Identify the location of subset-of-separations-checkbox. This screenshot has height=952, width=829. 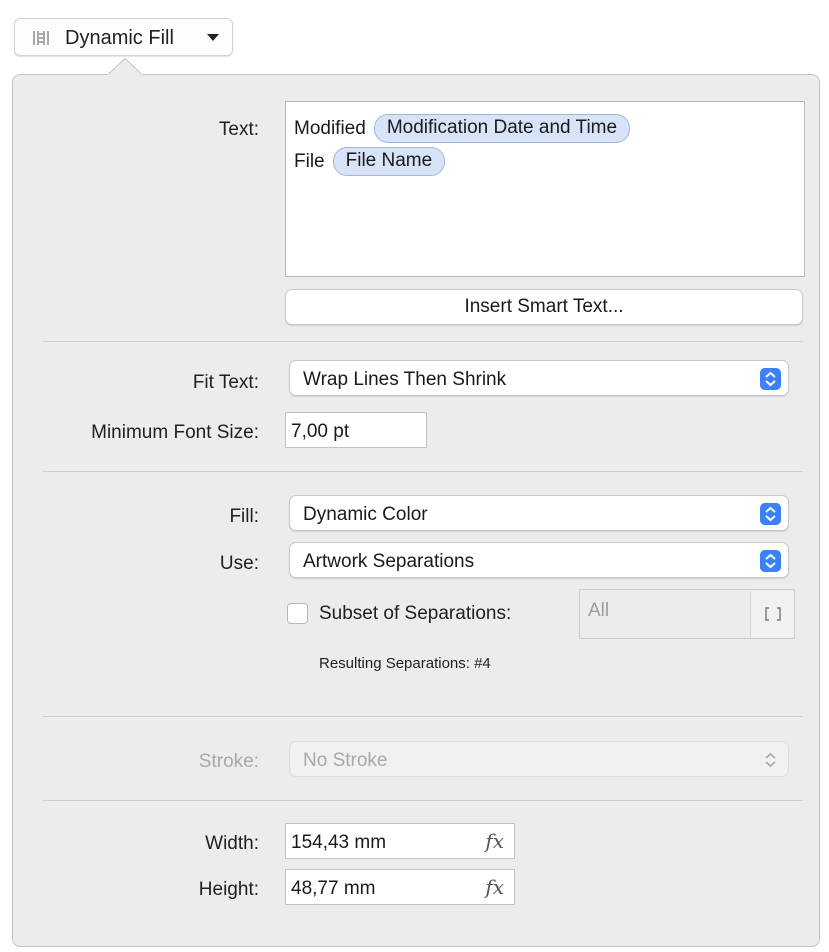
(297, 613).